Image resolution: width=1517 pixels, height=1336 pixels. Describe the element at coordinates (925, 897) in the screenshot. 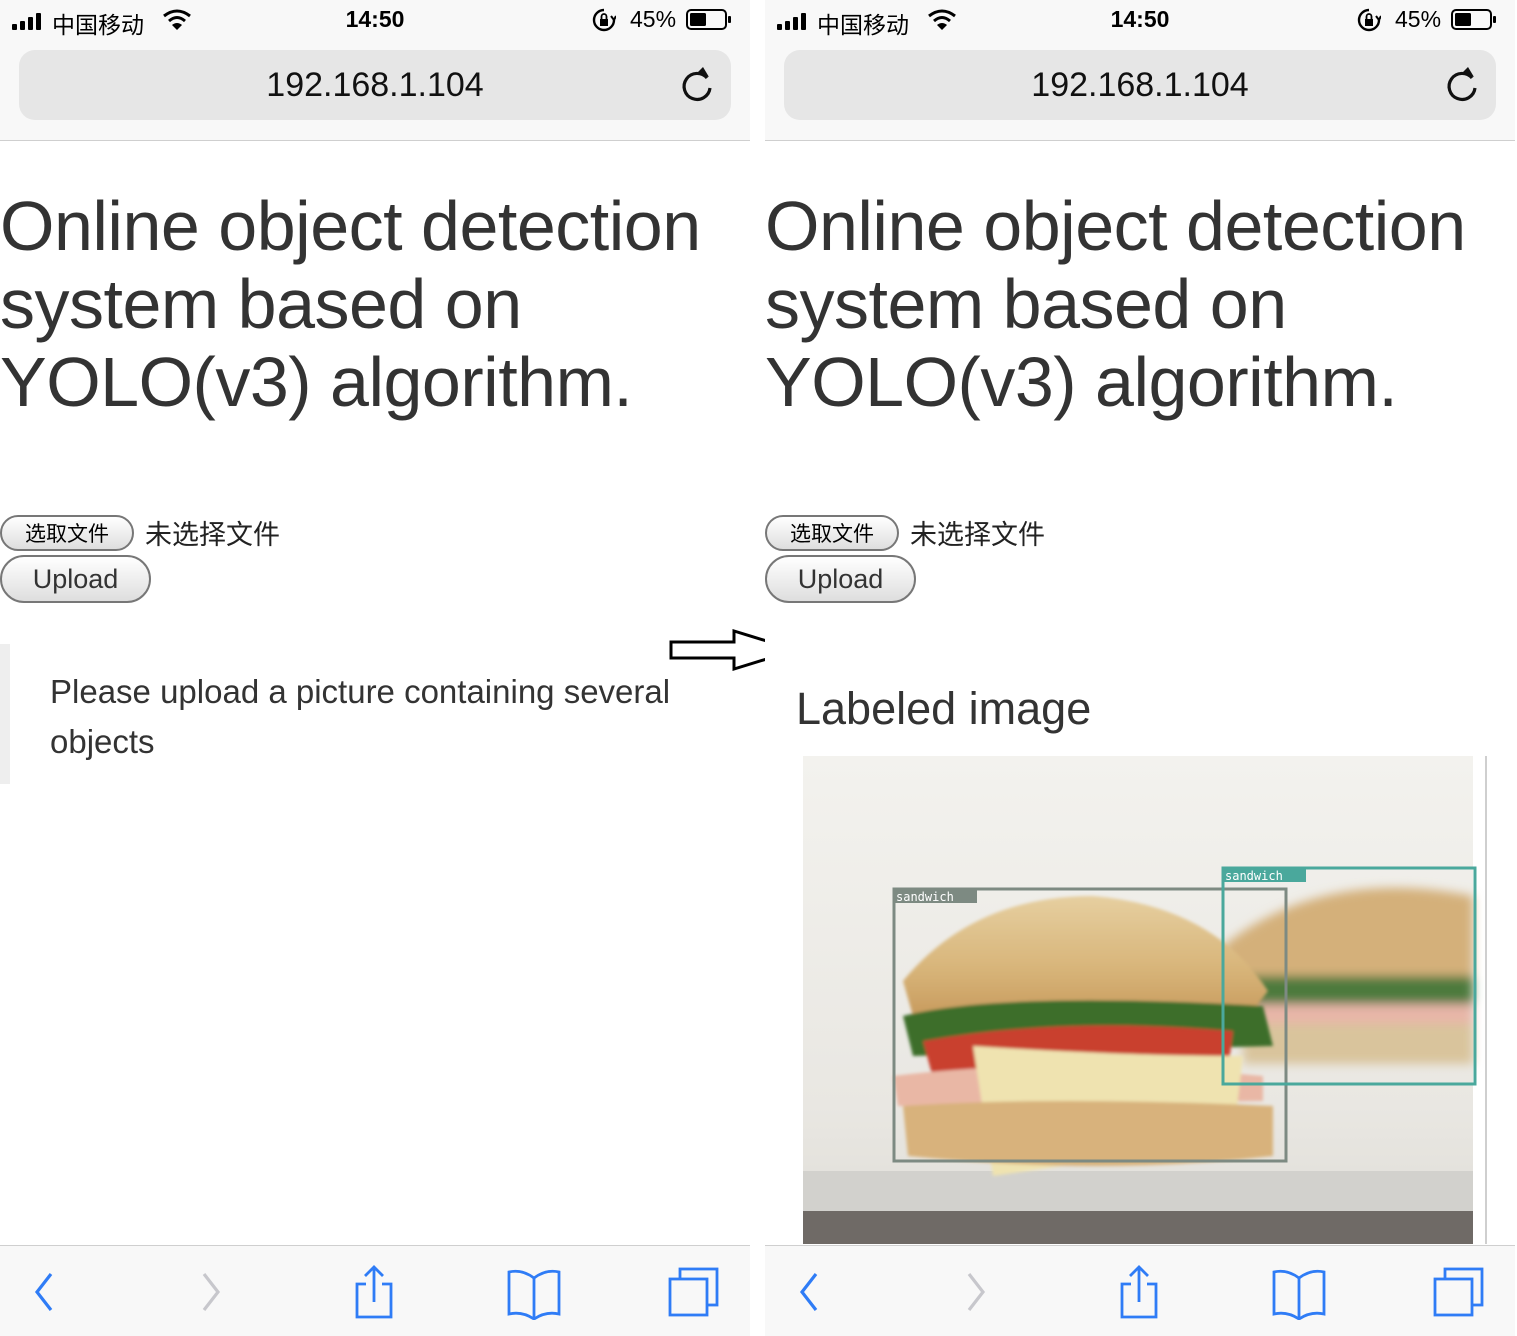

I see `detection-label-1: sandwich` at that location.